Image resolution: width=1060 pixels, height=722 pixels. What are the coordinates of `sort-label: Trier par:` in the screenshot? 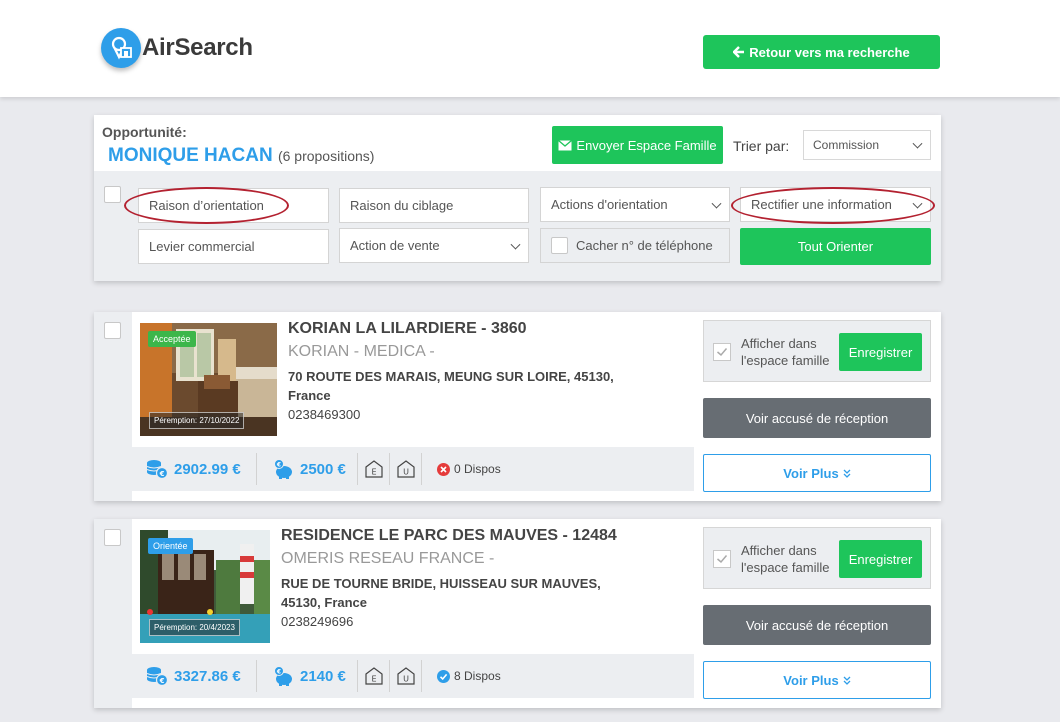 It's located at (761, 146).